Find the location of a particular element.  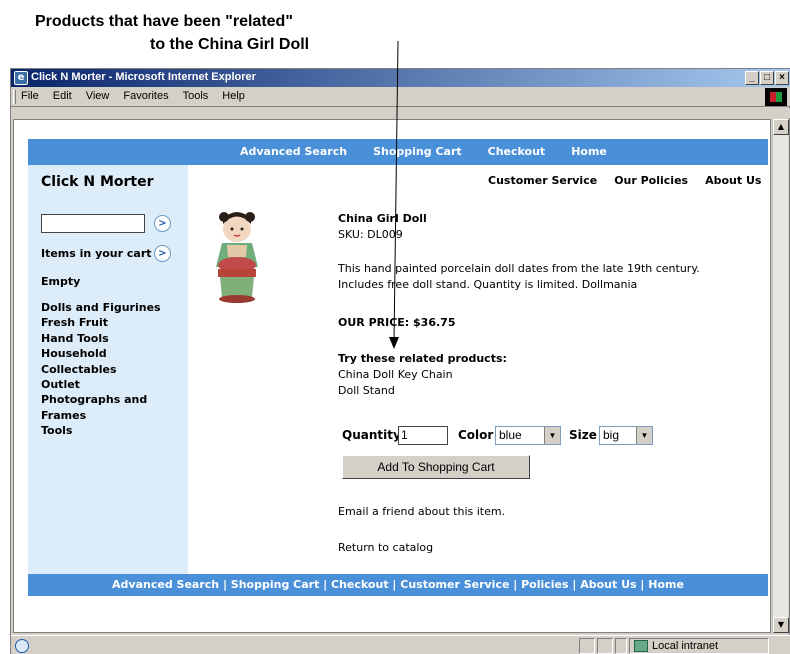

menu-file: File is located at coordinates (30, 96).